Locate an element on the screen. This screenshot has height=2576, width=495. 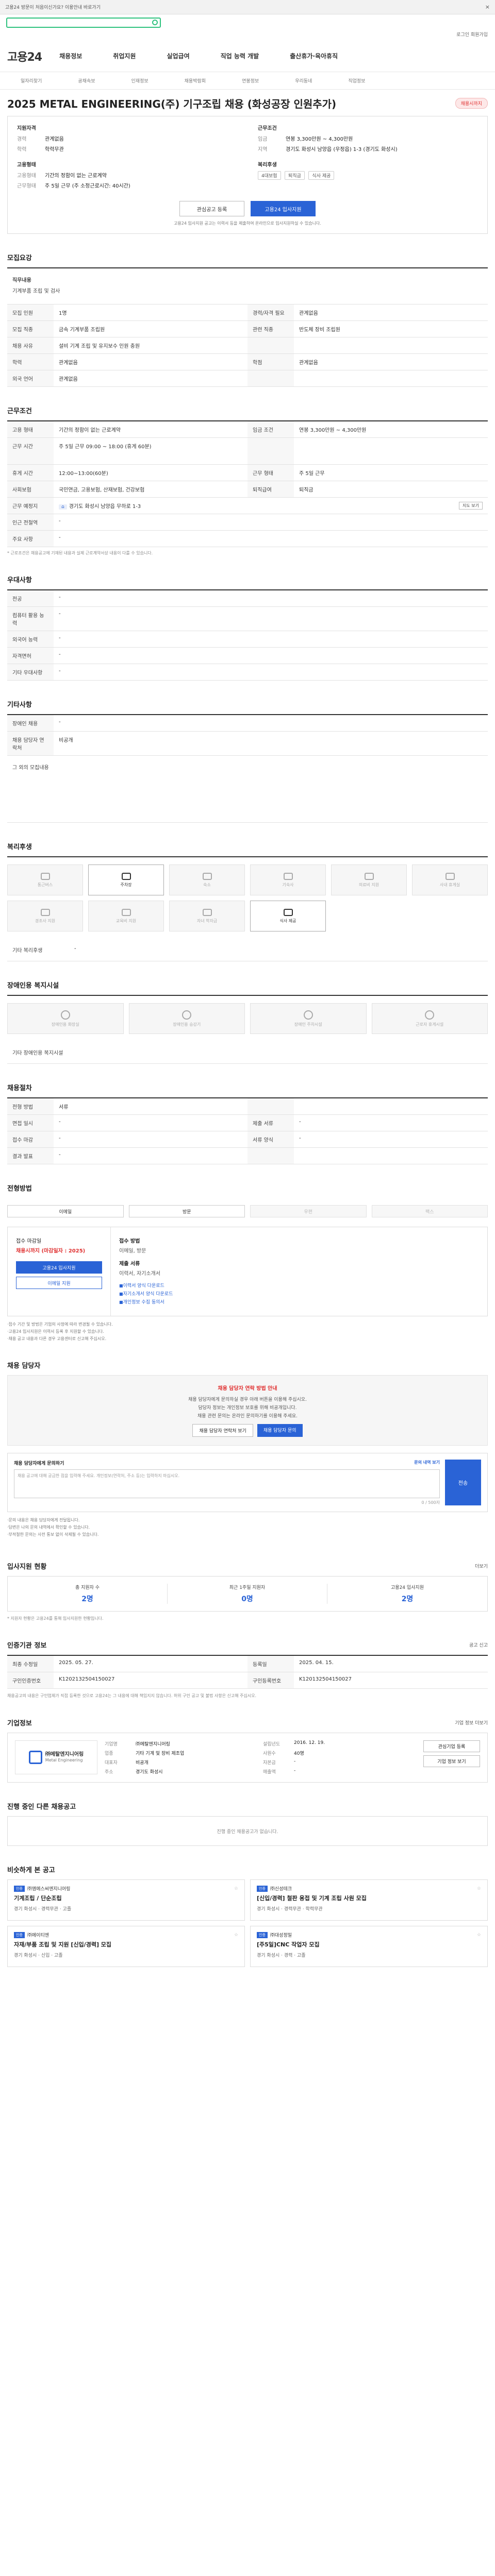
apply-button: 고용24 입사지원 is located at coordinates (283, 208).